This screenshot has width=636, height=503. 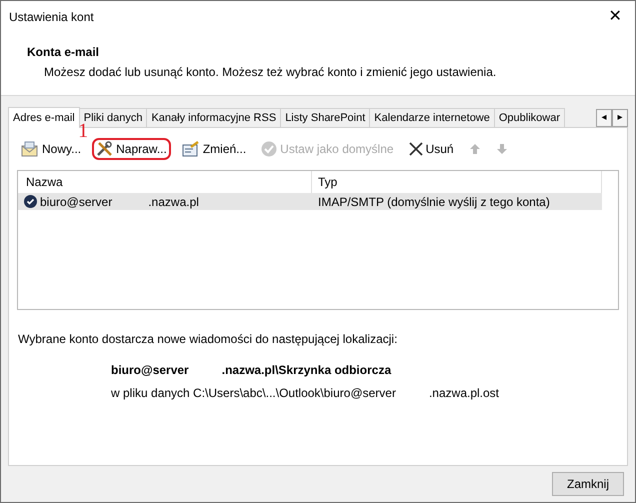 What do you see at coordinates (173, 202) in the screenshot?
I see `account-name: .nazwa.pl` at bounding box center [173, 202].